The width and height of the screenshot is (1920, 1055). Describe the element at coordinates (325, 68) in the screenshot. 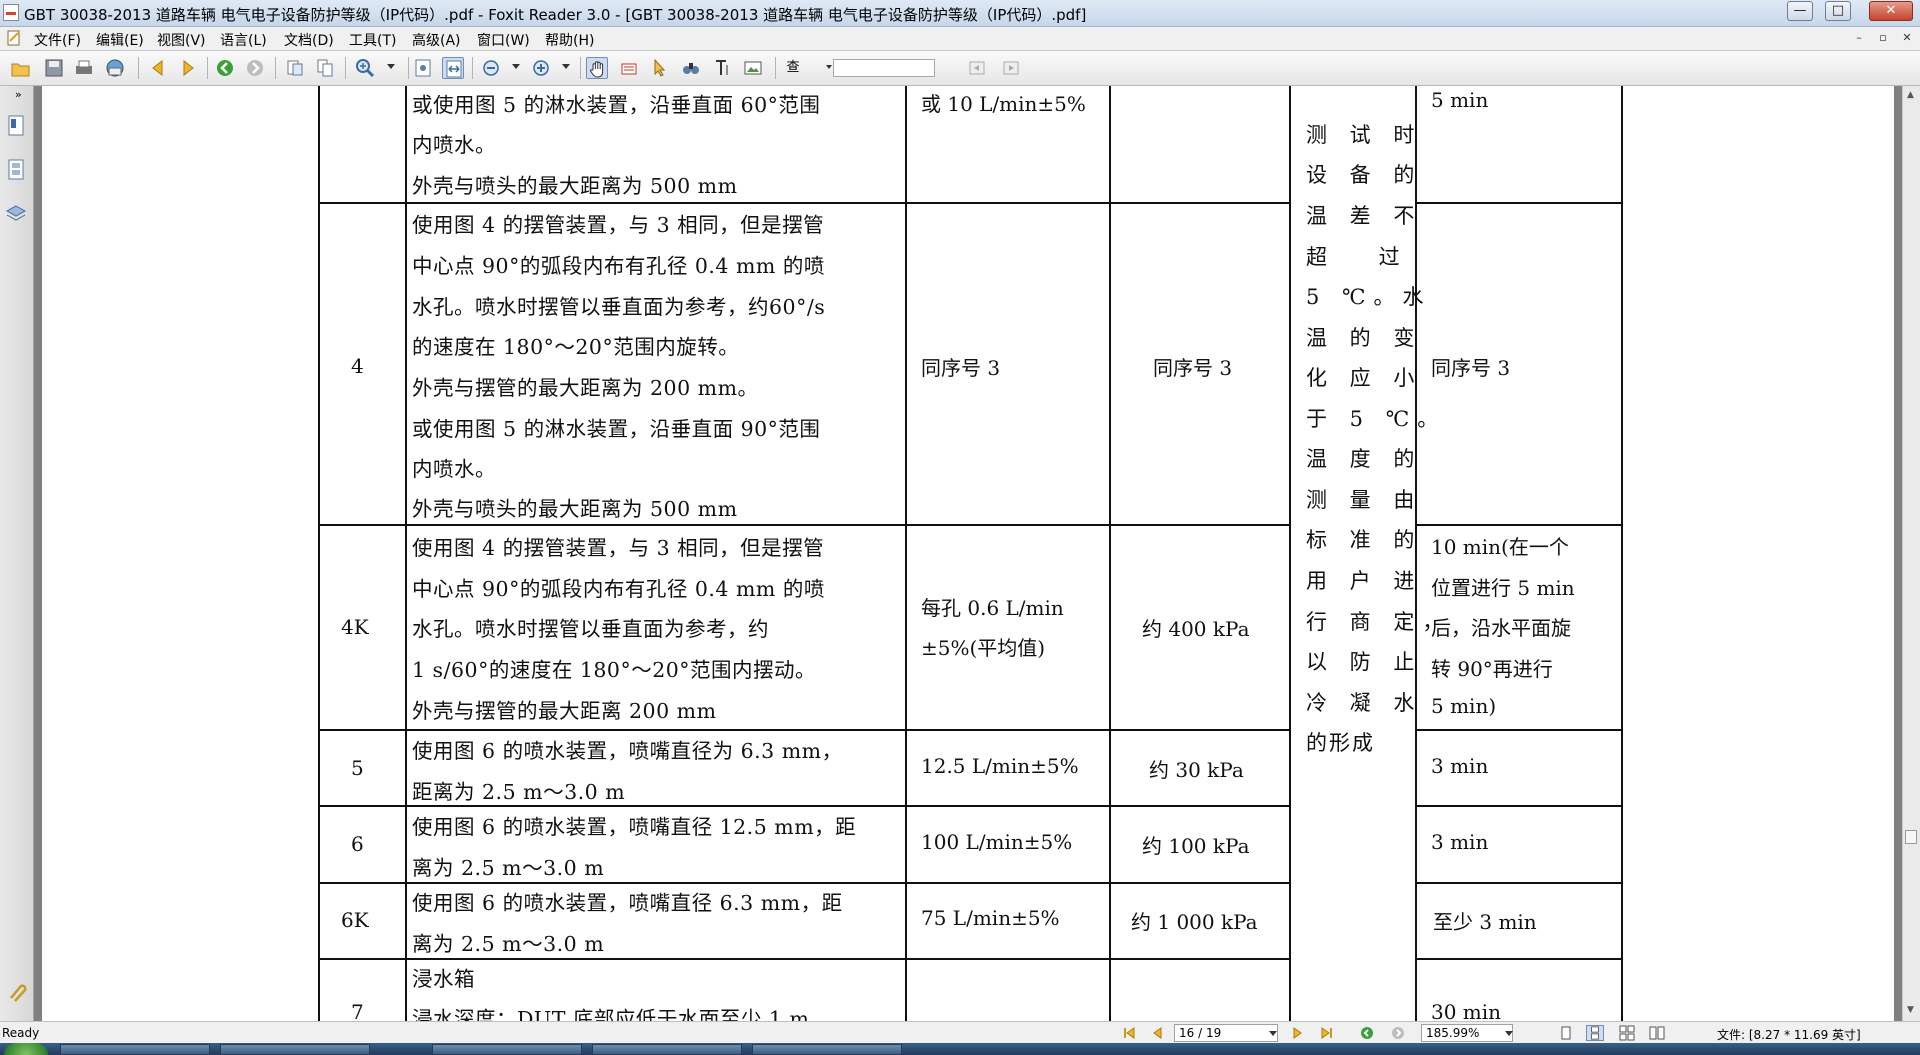

I see `pages-icon` at that location.